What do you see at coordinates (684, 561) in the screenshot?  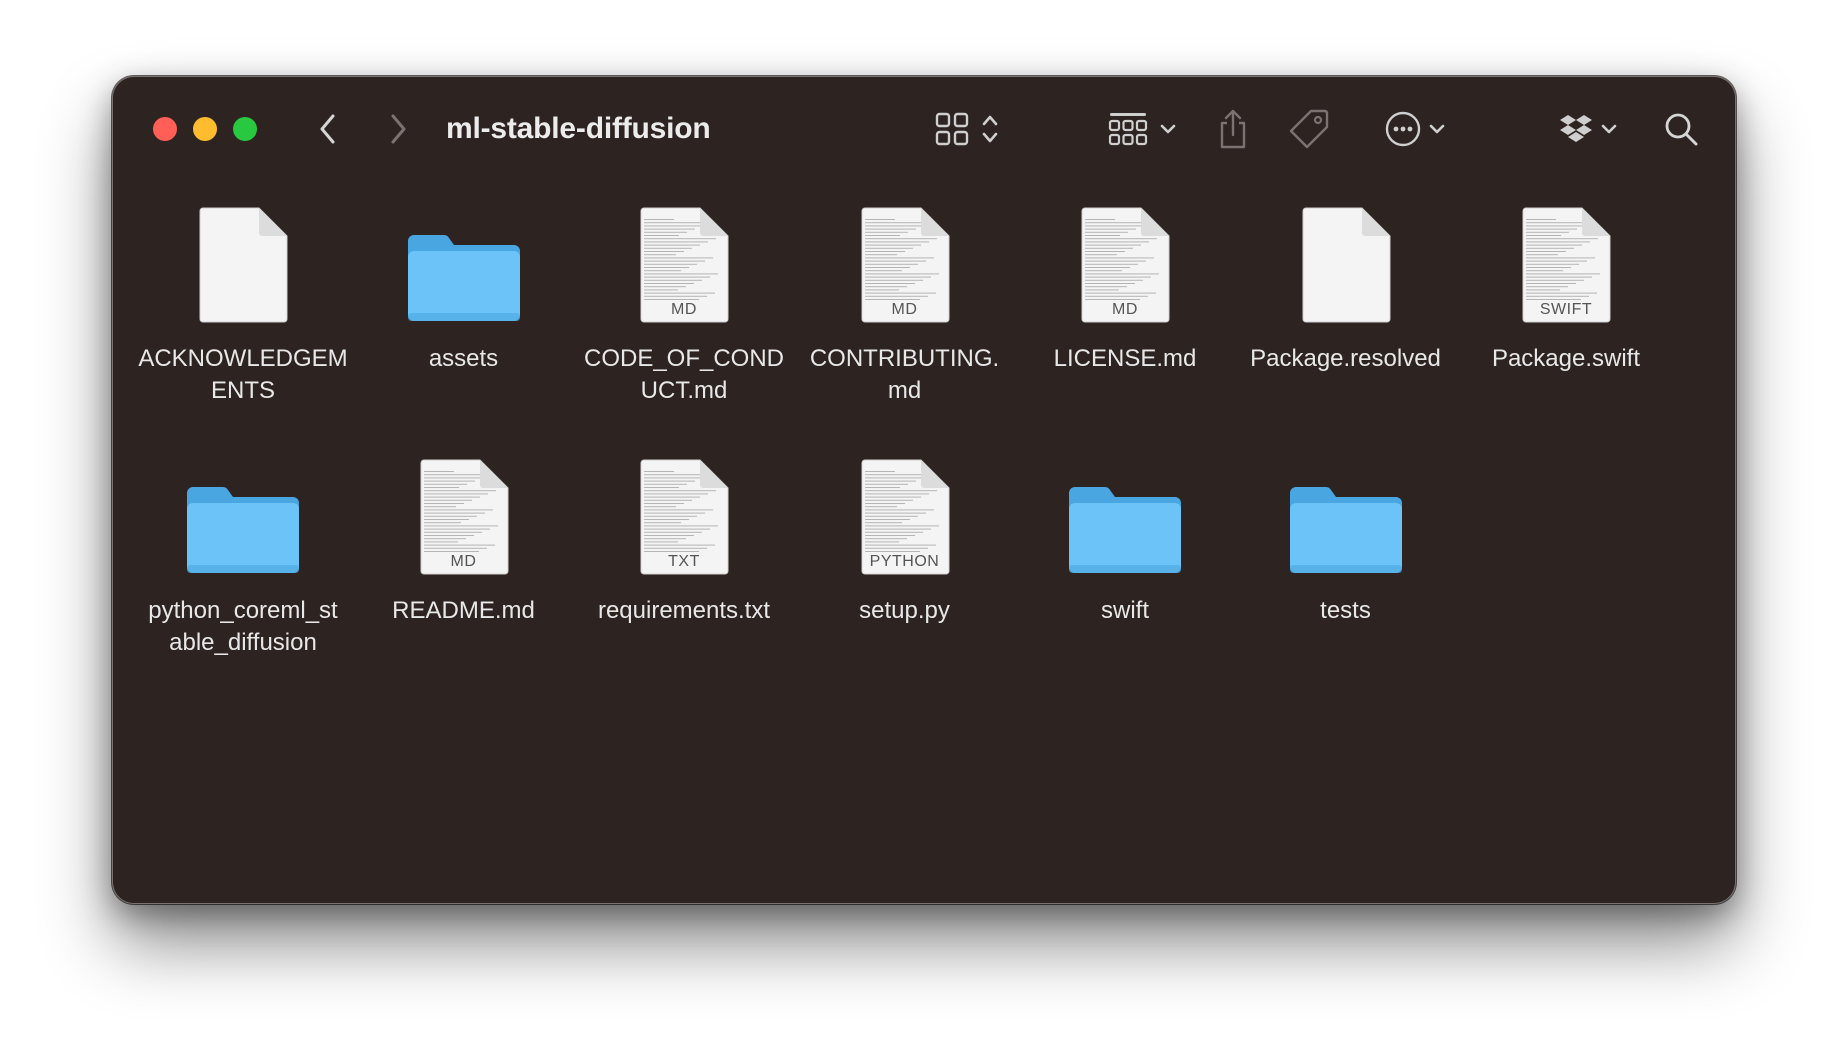 I see `file-extension-label: TXT` at bounding box center [684, 561].